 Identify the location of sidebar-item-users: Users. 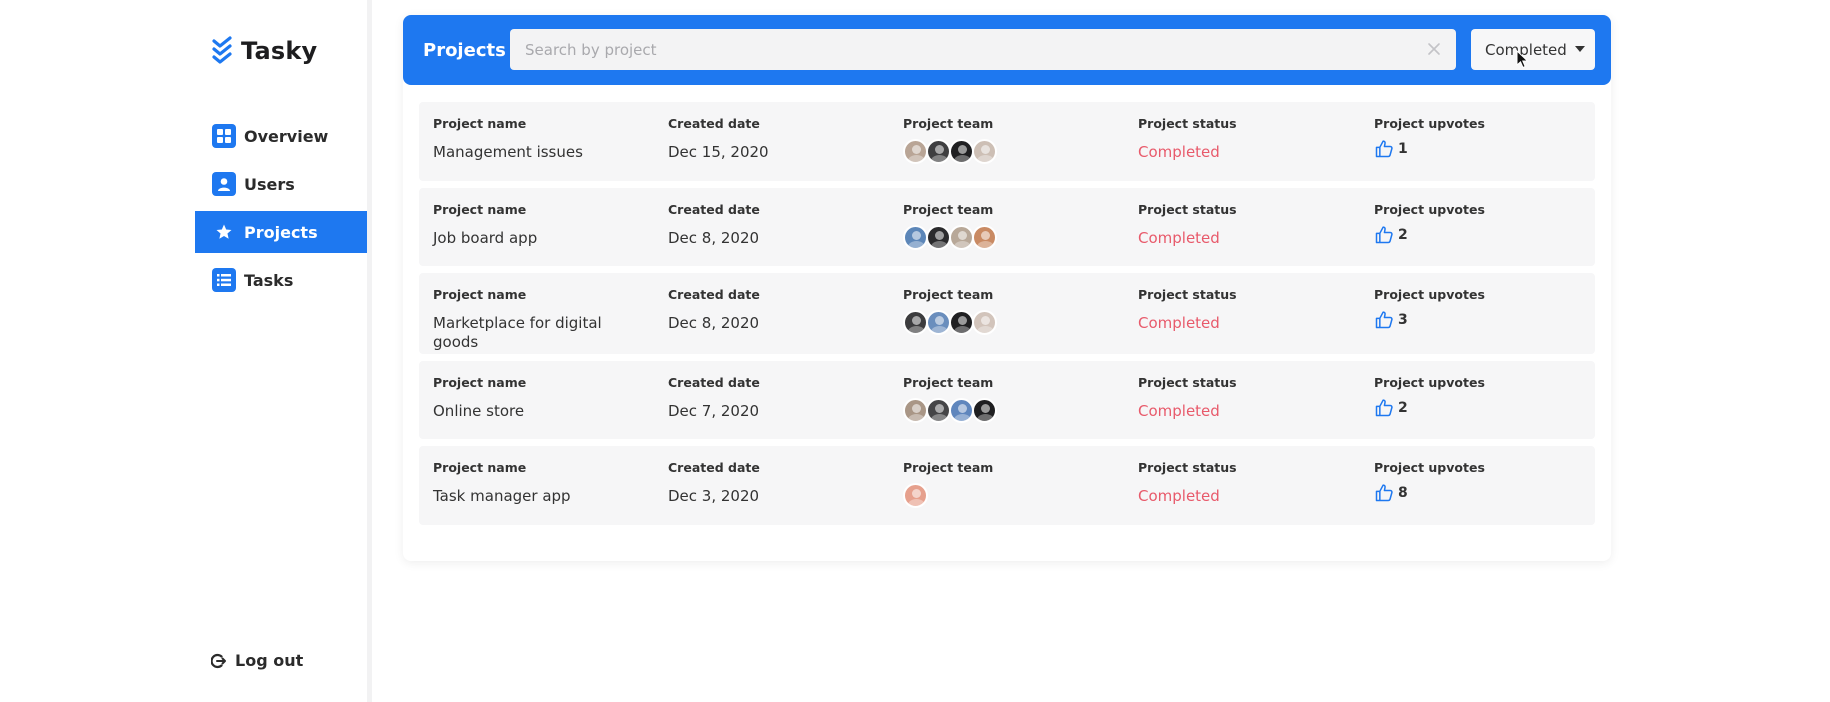
(281, 184).